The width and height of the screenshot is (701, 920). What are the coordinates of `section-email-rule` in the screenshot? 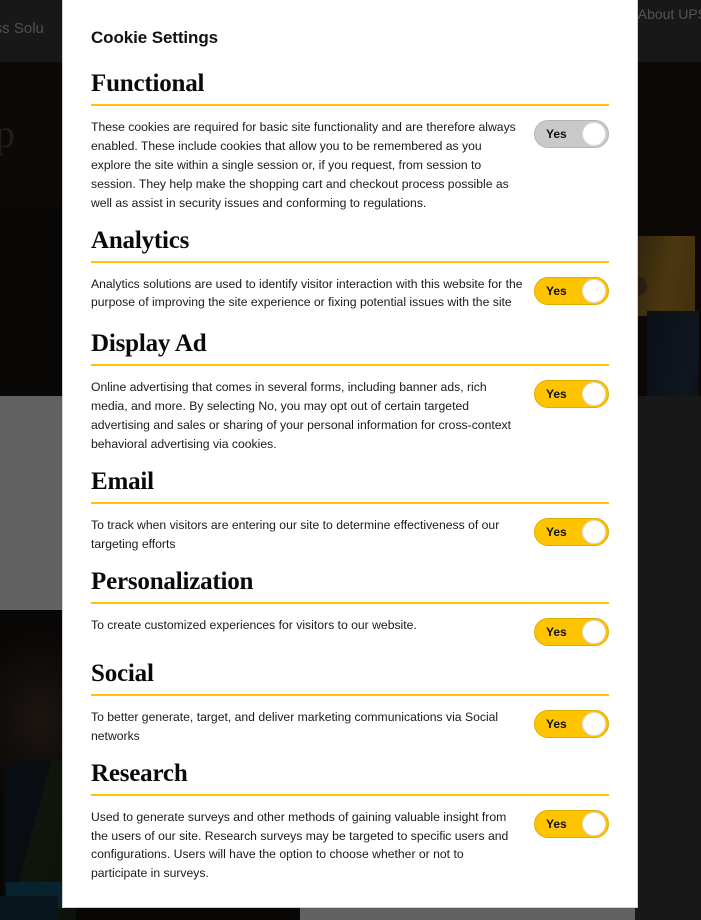 It's located at (350, 502).